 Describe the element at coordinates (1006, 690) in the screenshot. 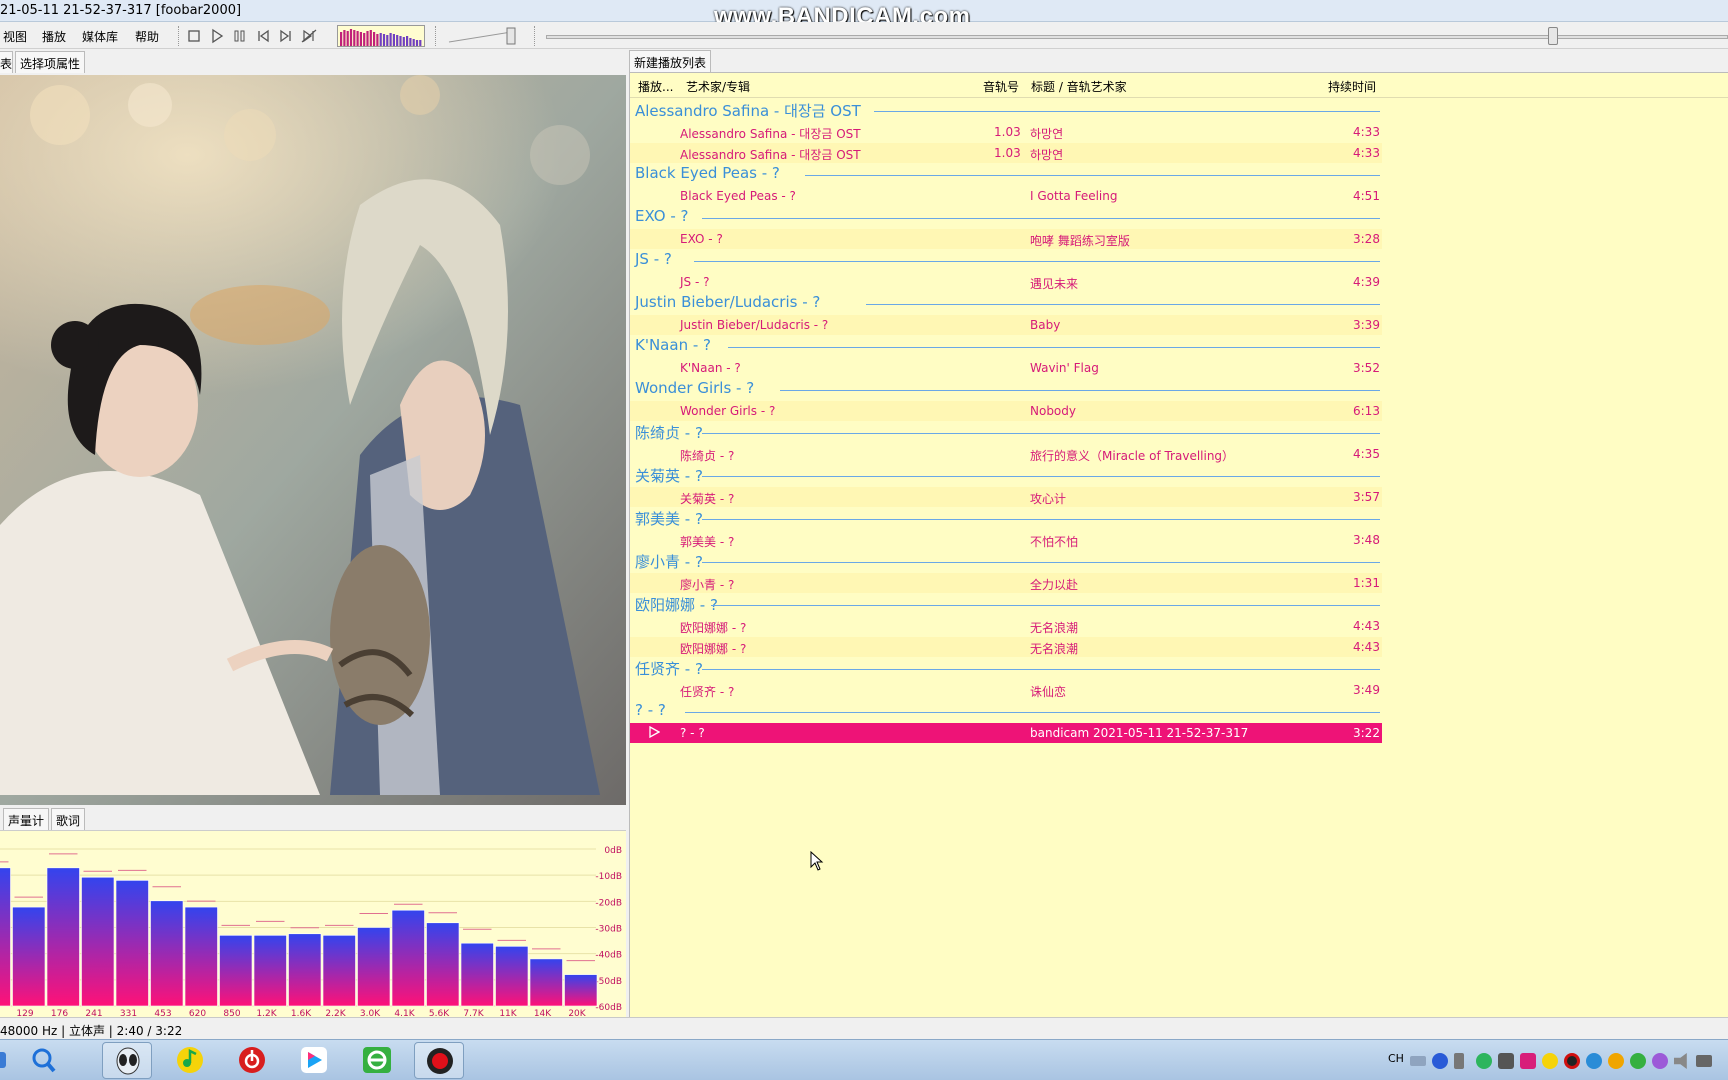

I see `playlist-row: 任贤齐 - ? 诛仙恋 3:49` at that location.